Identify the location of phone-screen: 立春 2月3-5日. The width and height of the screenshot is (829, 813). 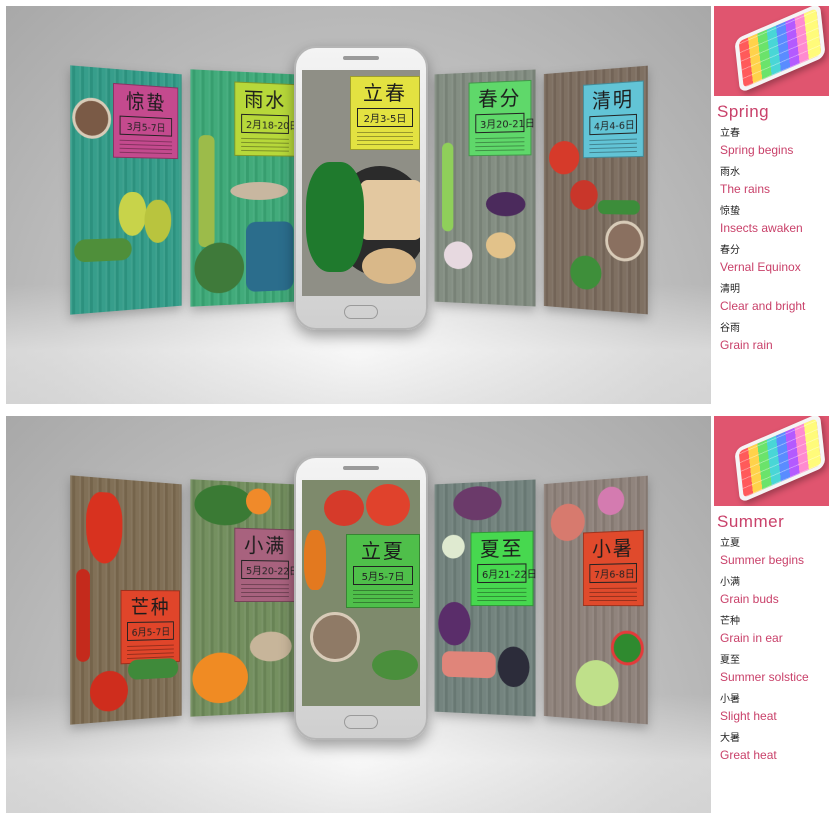
(361, 183).